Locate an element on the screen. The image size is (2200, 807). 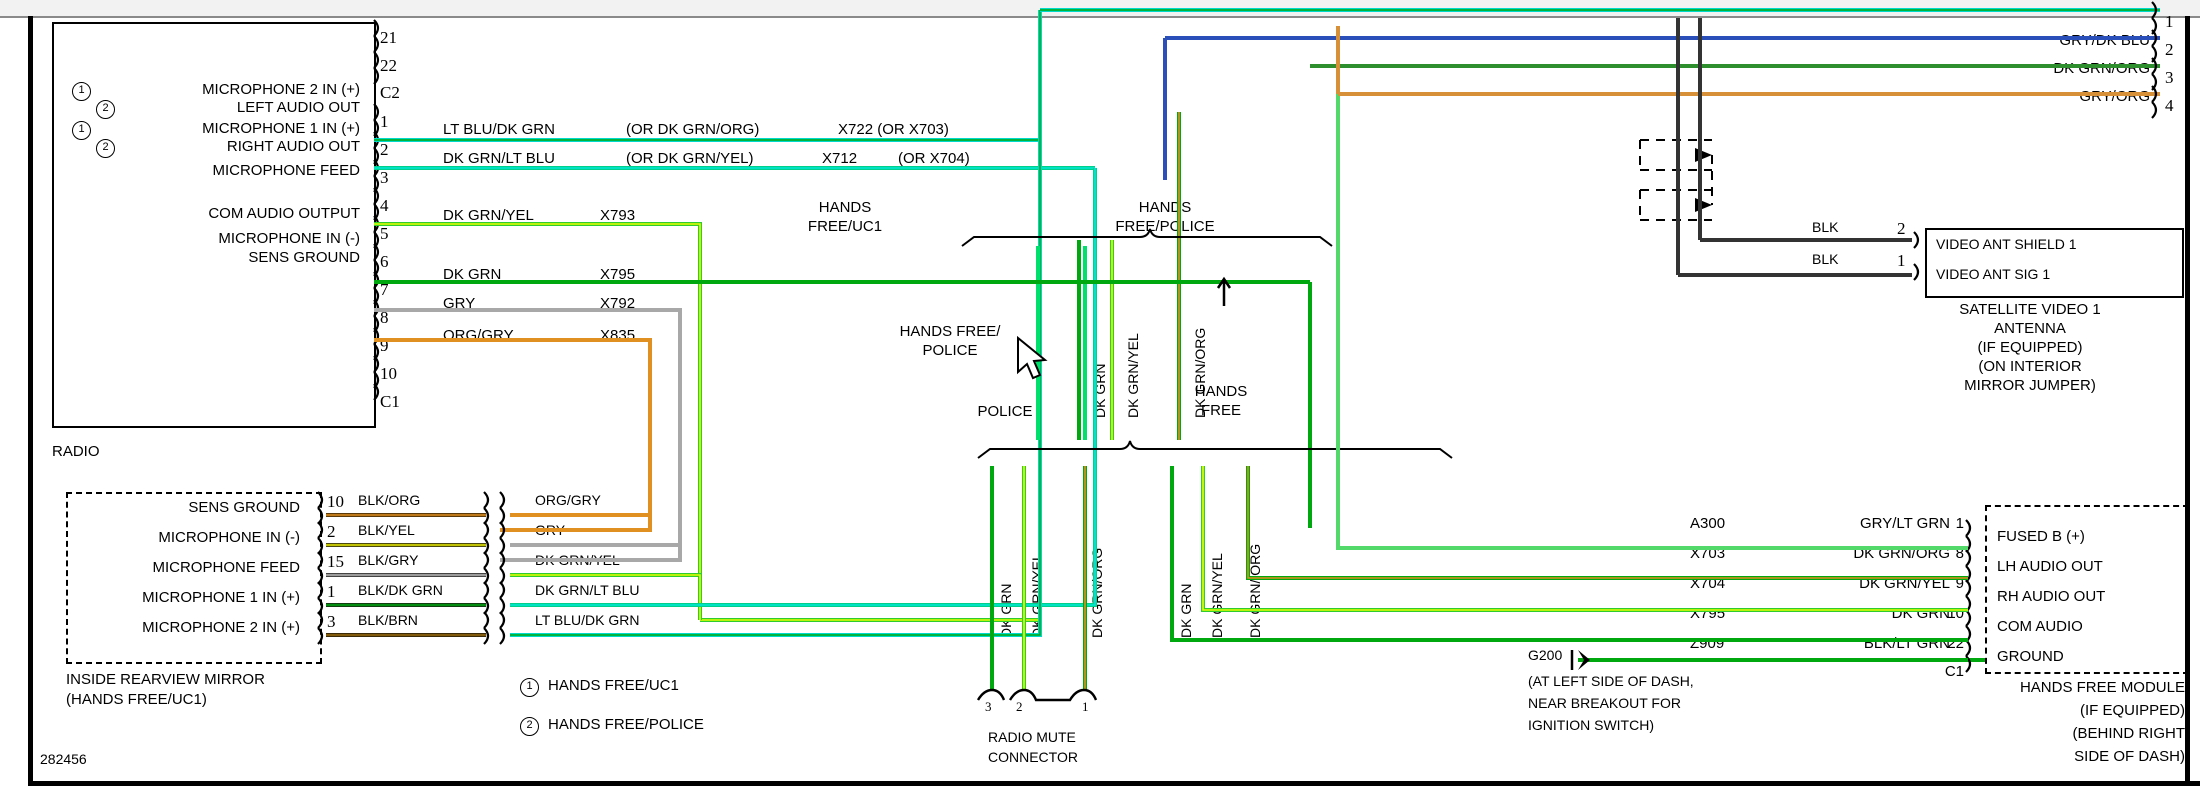
hfm-caption-0: HANDS FREE MODULE is located at coordinates (2102, 687).